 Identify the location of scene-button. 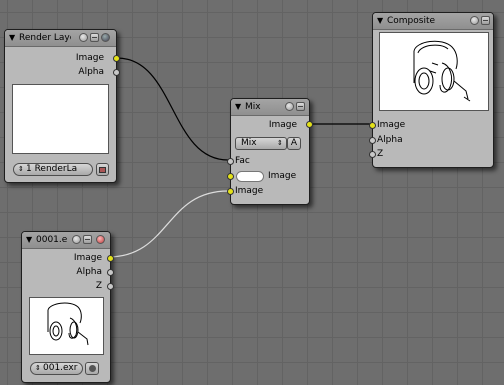
(102, 169).